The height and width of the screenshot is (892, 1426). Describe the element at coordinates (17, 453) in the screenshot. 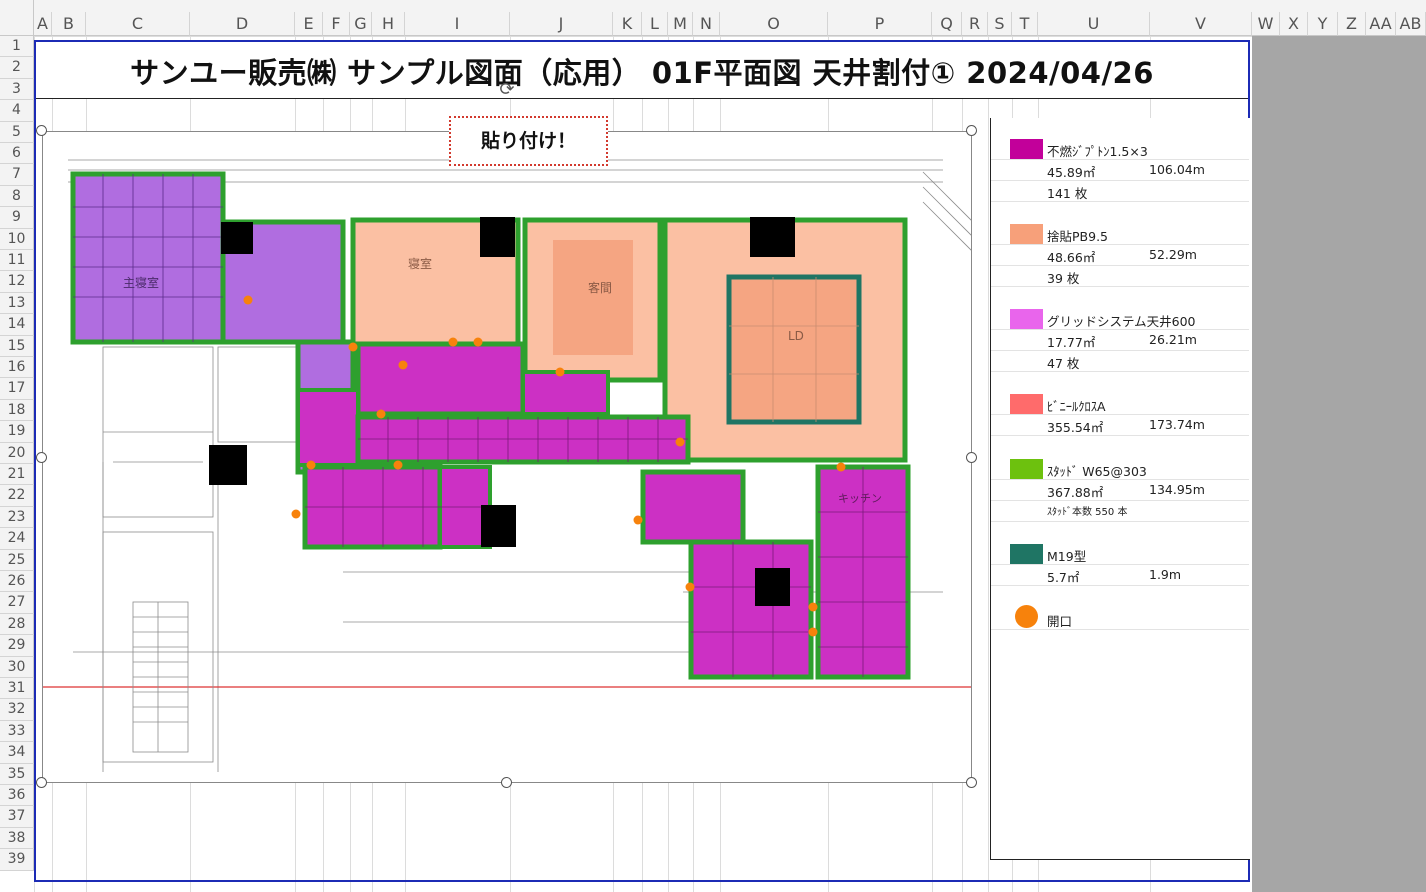

I see `row-header-20: 20` at that location.